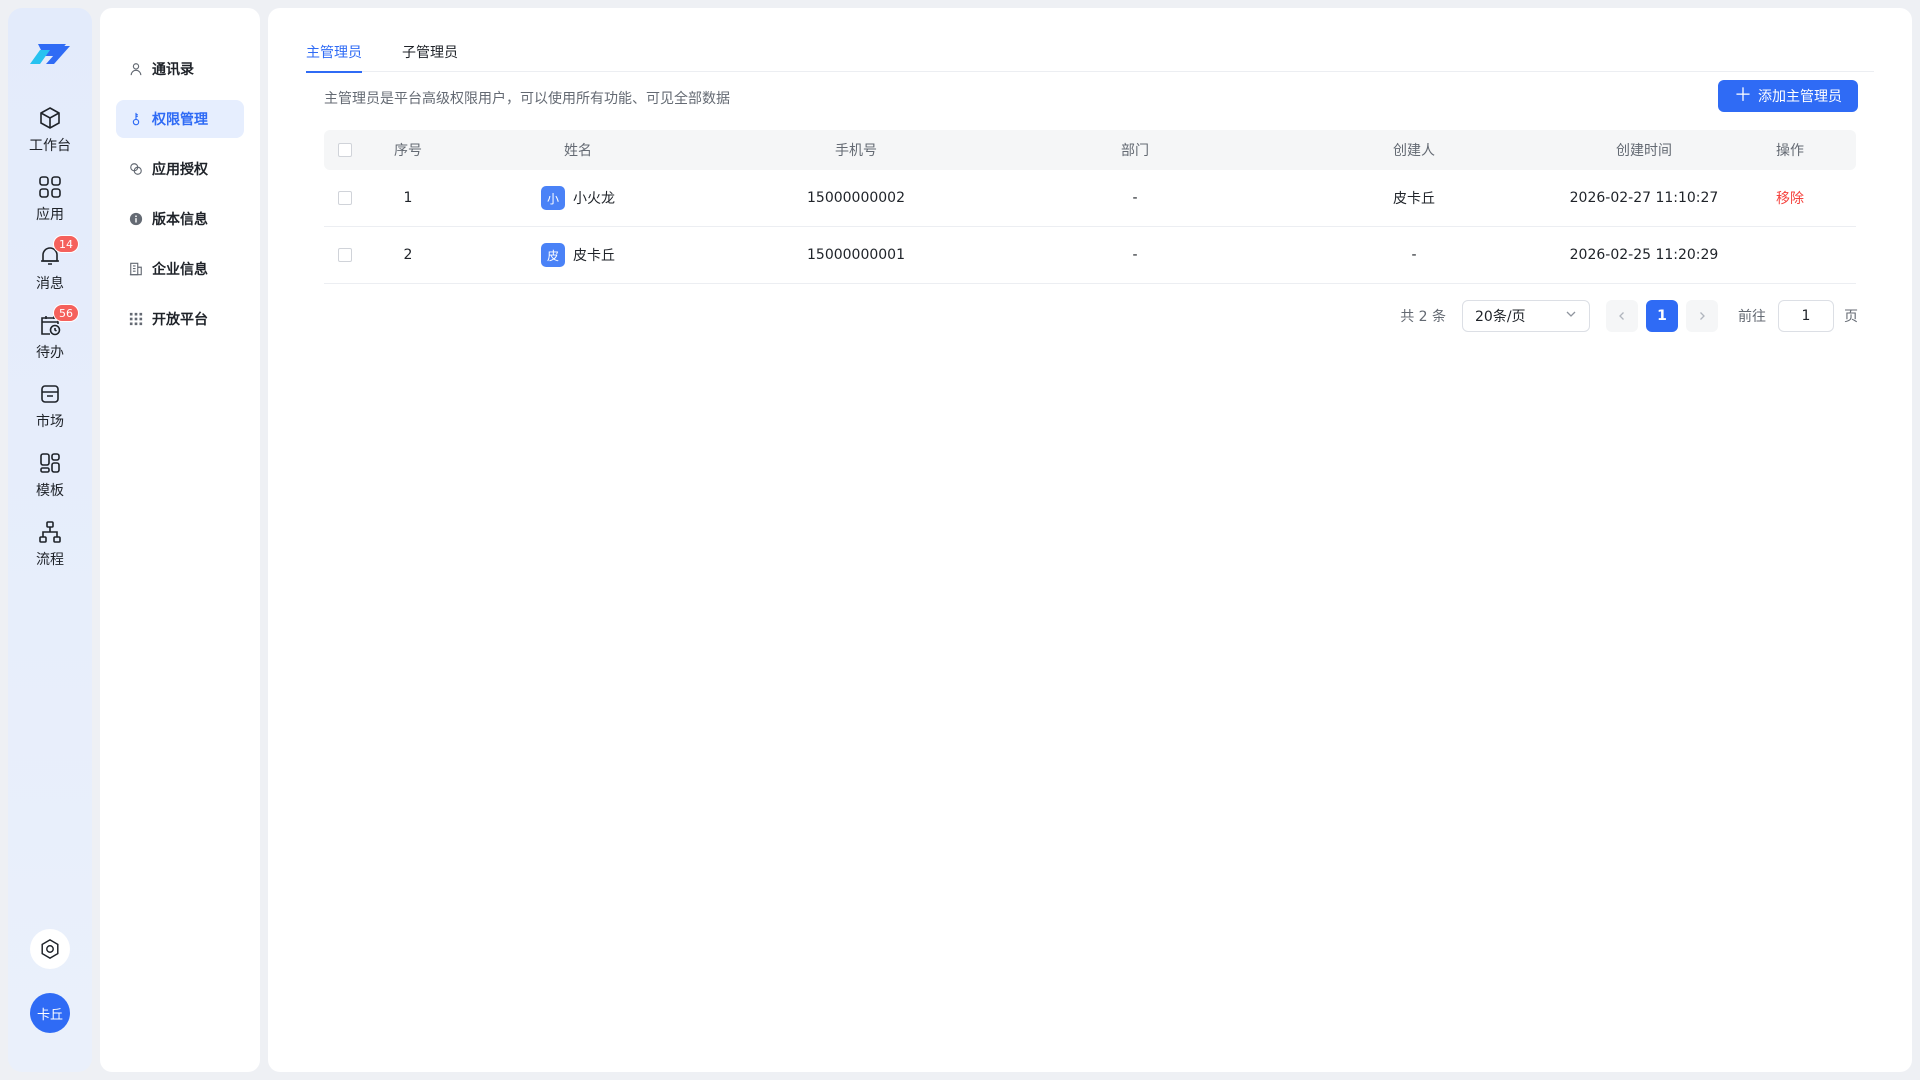 The image size is (1920, 1080). I want to click on rail-item-label: 应用, so click(50, 215).